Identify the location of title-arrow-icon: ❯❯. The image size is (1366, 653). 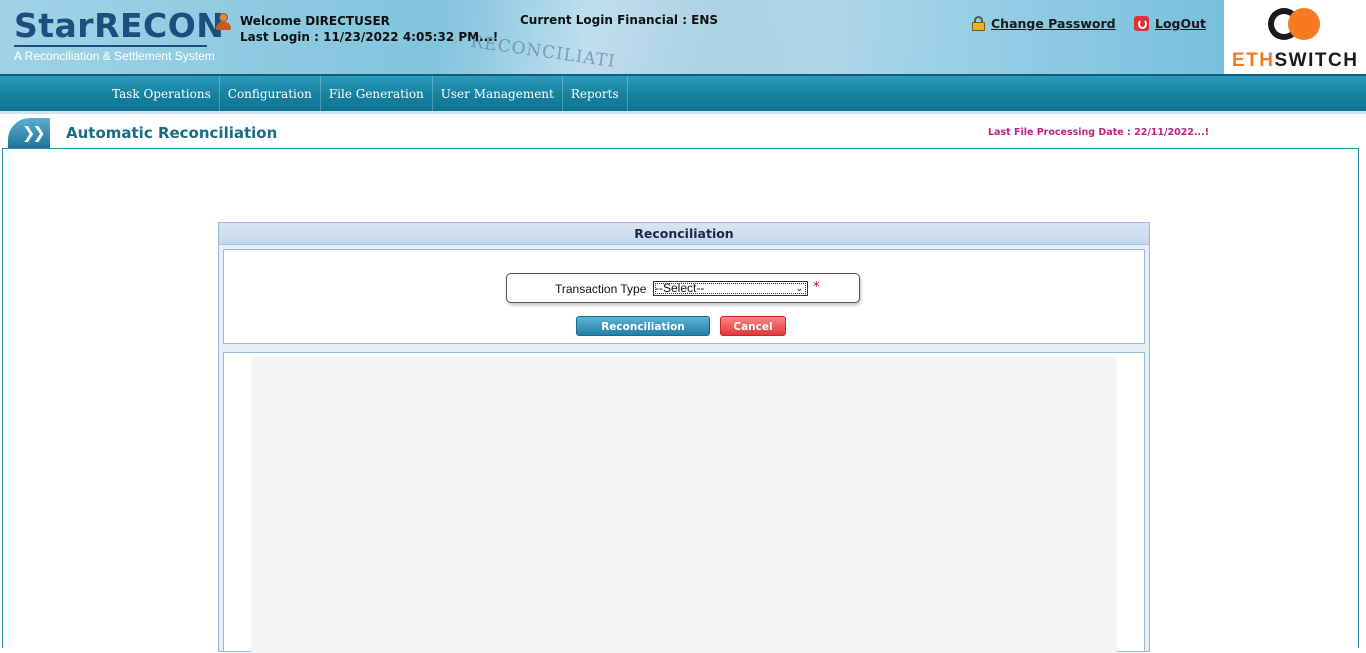
(29, 134).